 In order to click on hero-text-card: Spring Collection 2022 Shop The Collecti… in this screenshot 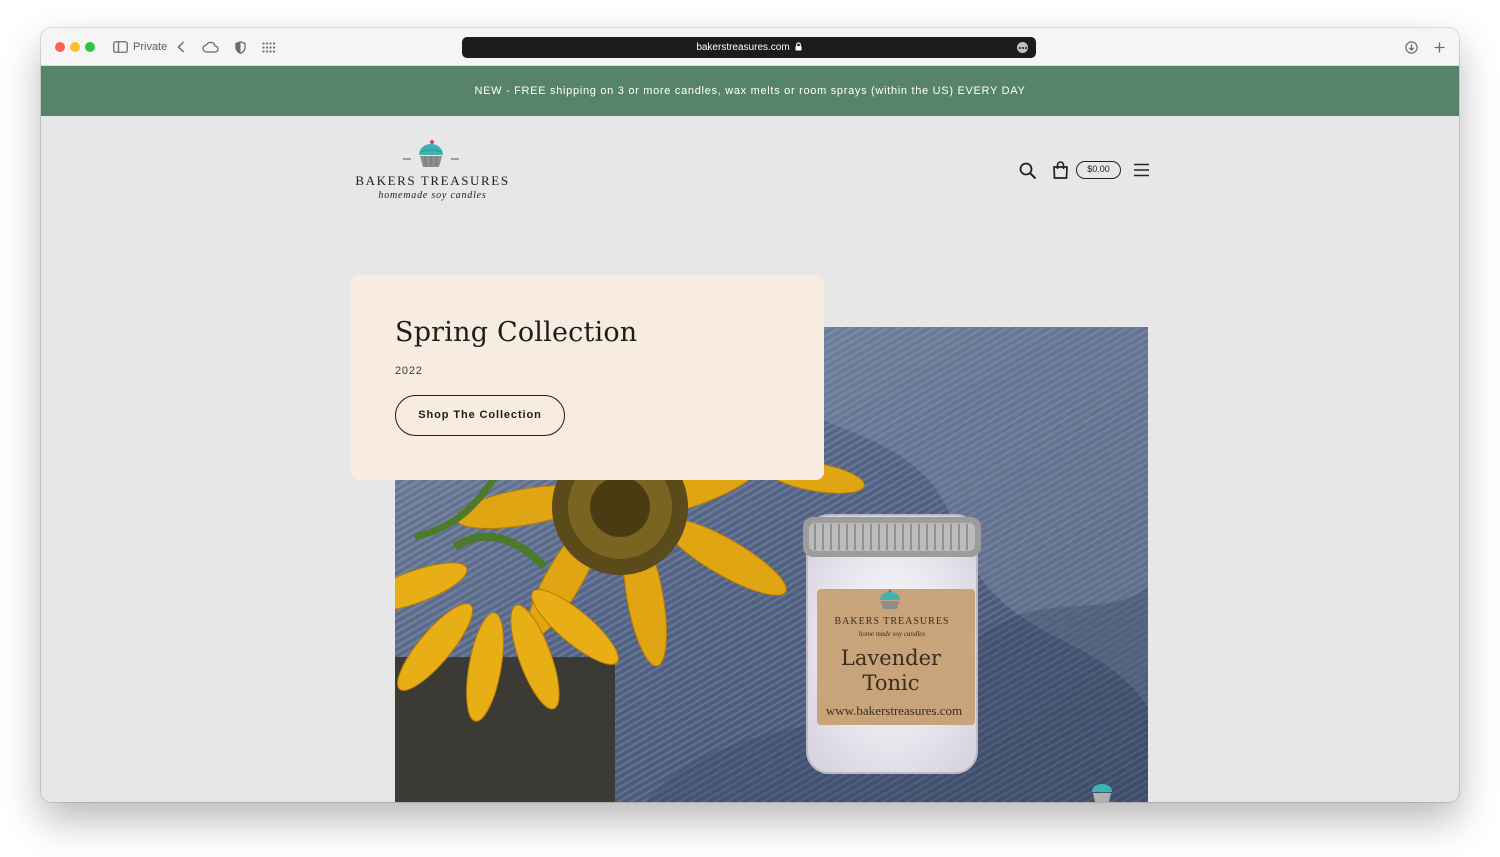, I will do `click(587, 377)`.